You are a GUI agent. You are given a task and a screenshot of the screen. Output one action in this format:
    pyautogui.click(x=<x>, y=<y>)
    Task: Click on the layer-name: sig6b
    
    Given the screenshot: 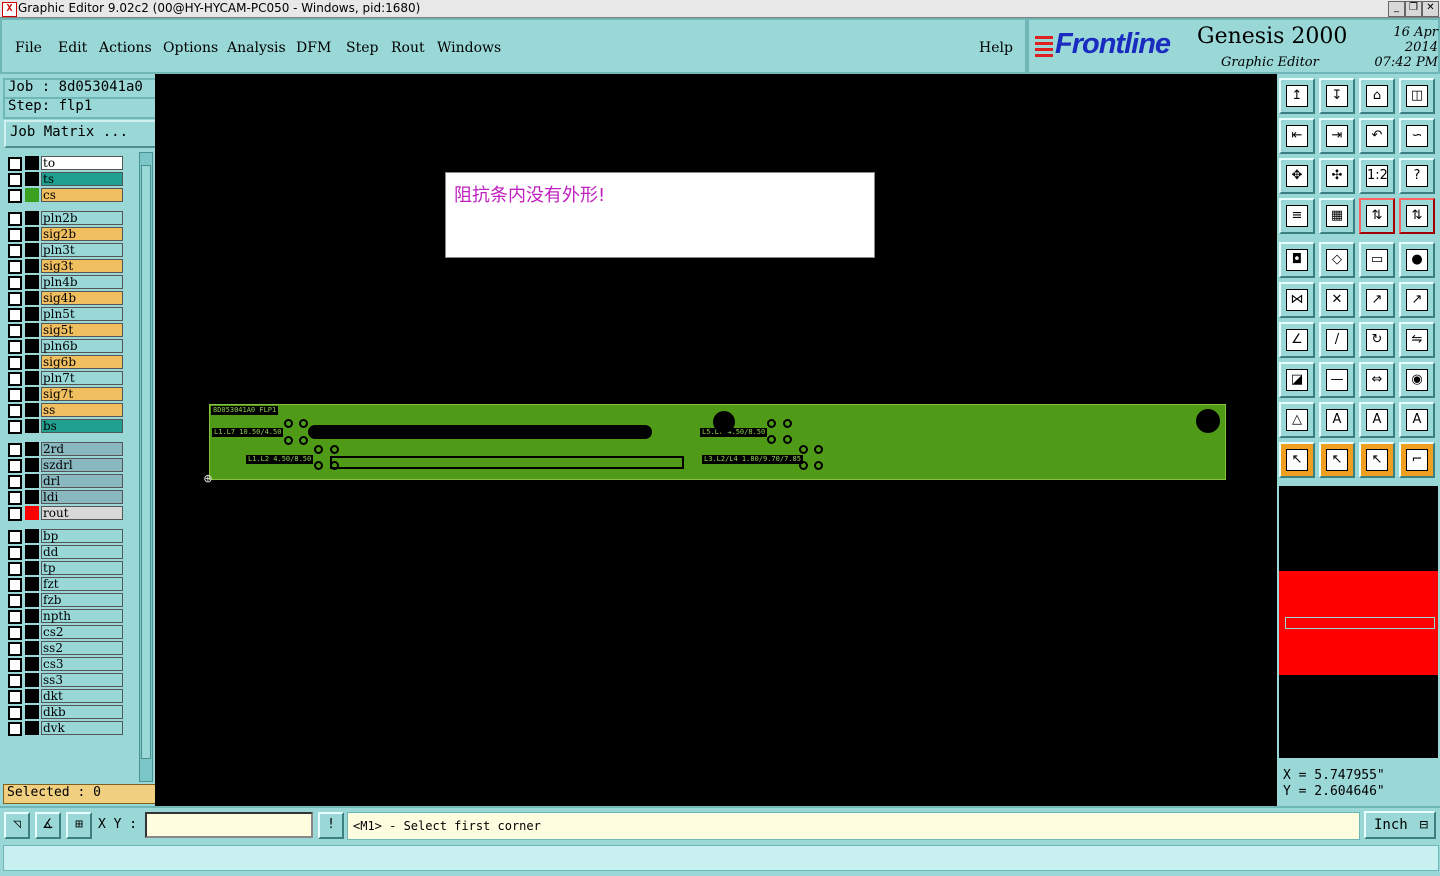 What is the action you would take?
    pyautogui.click(x=82, y=362)
    